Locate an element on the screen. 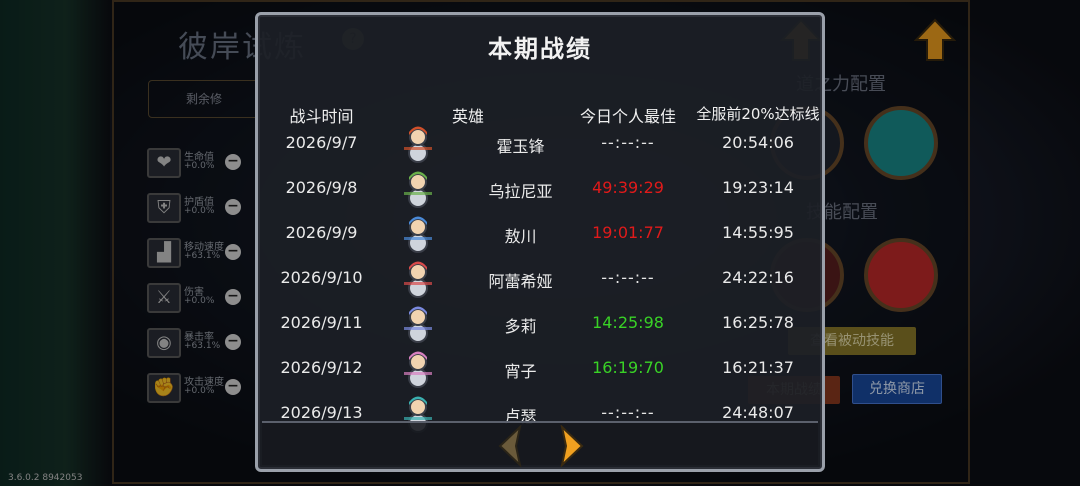  record-row: 2026/9/10 阿蕾希娅 --:--:-- 24:22:16 is located at coordinates (540, 278).